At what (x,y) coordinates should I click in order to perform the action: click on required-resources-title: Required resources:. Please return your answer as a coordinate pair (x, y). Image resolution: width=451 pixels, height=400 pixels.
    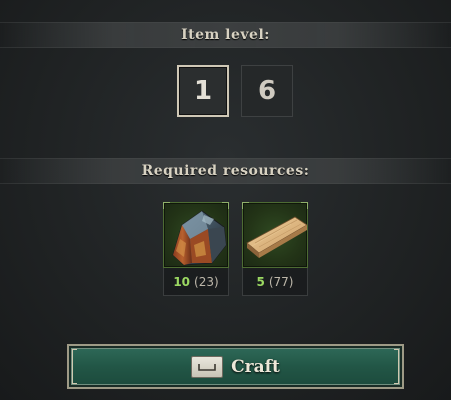
    Looking at the image, I should click on (225, 171).